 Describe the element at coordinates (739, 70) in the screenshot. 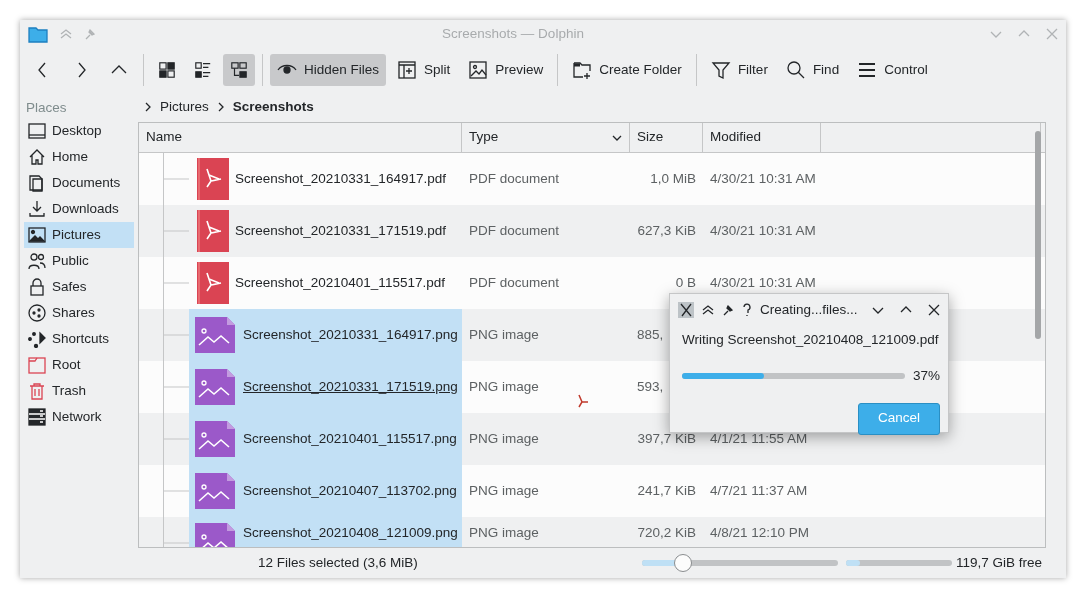

I see `toolbar-button: Filter` at that location.